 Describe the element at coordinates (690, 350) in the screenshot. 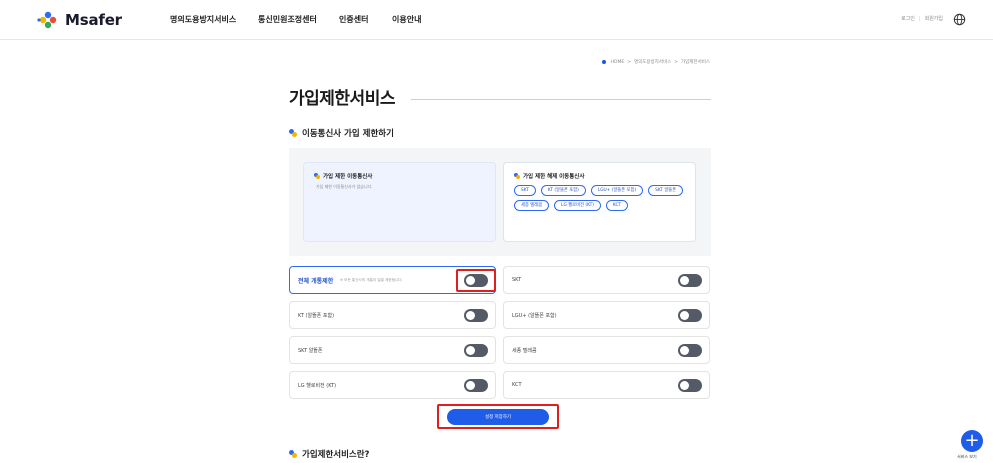

I see `toggle-switch-sejong` at that location.